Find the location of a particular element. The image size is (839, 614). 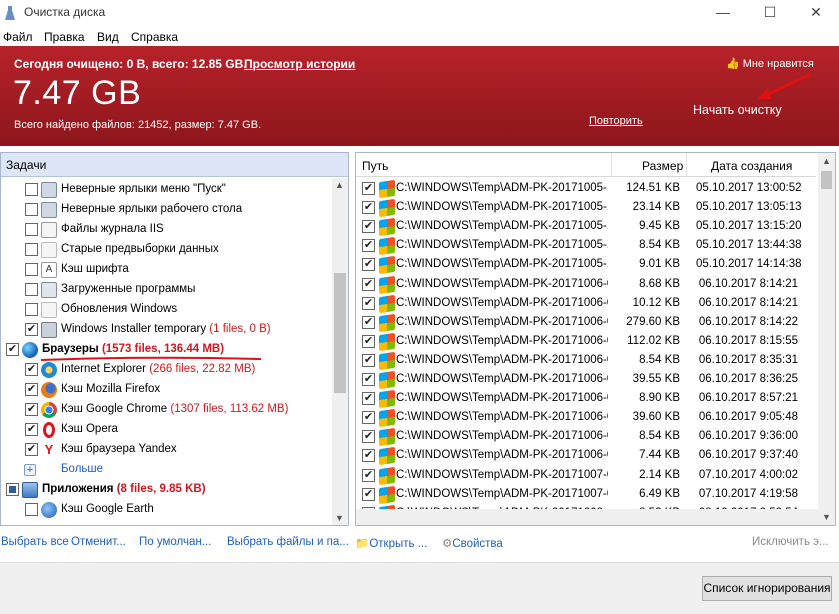

column-path: Путь is located at coordinates (375, 166).